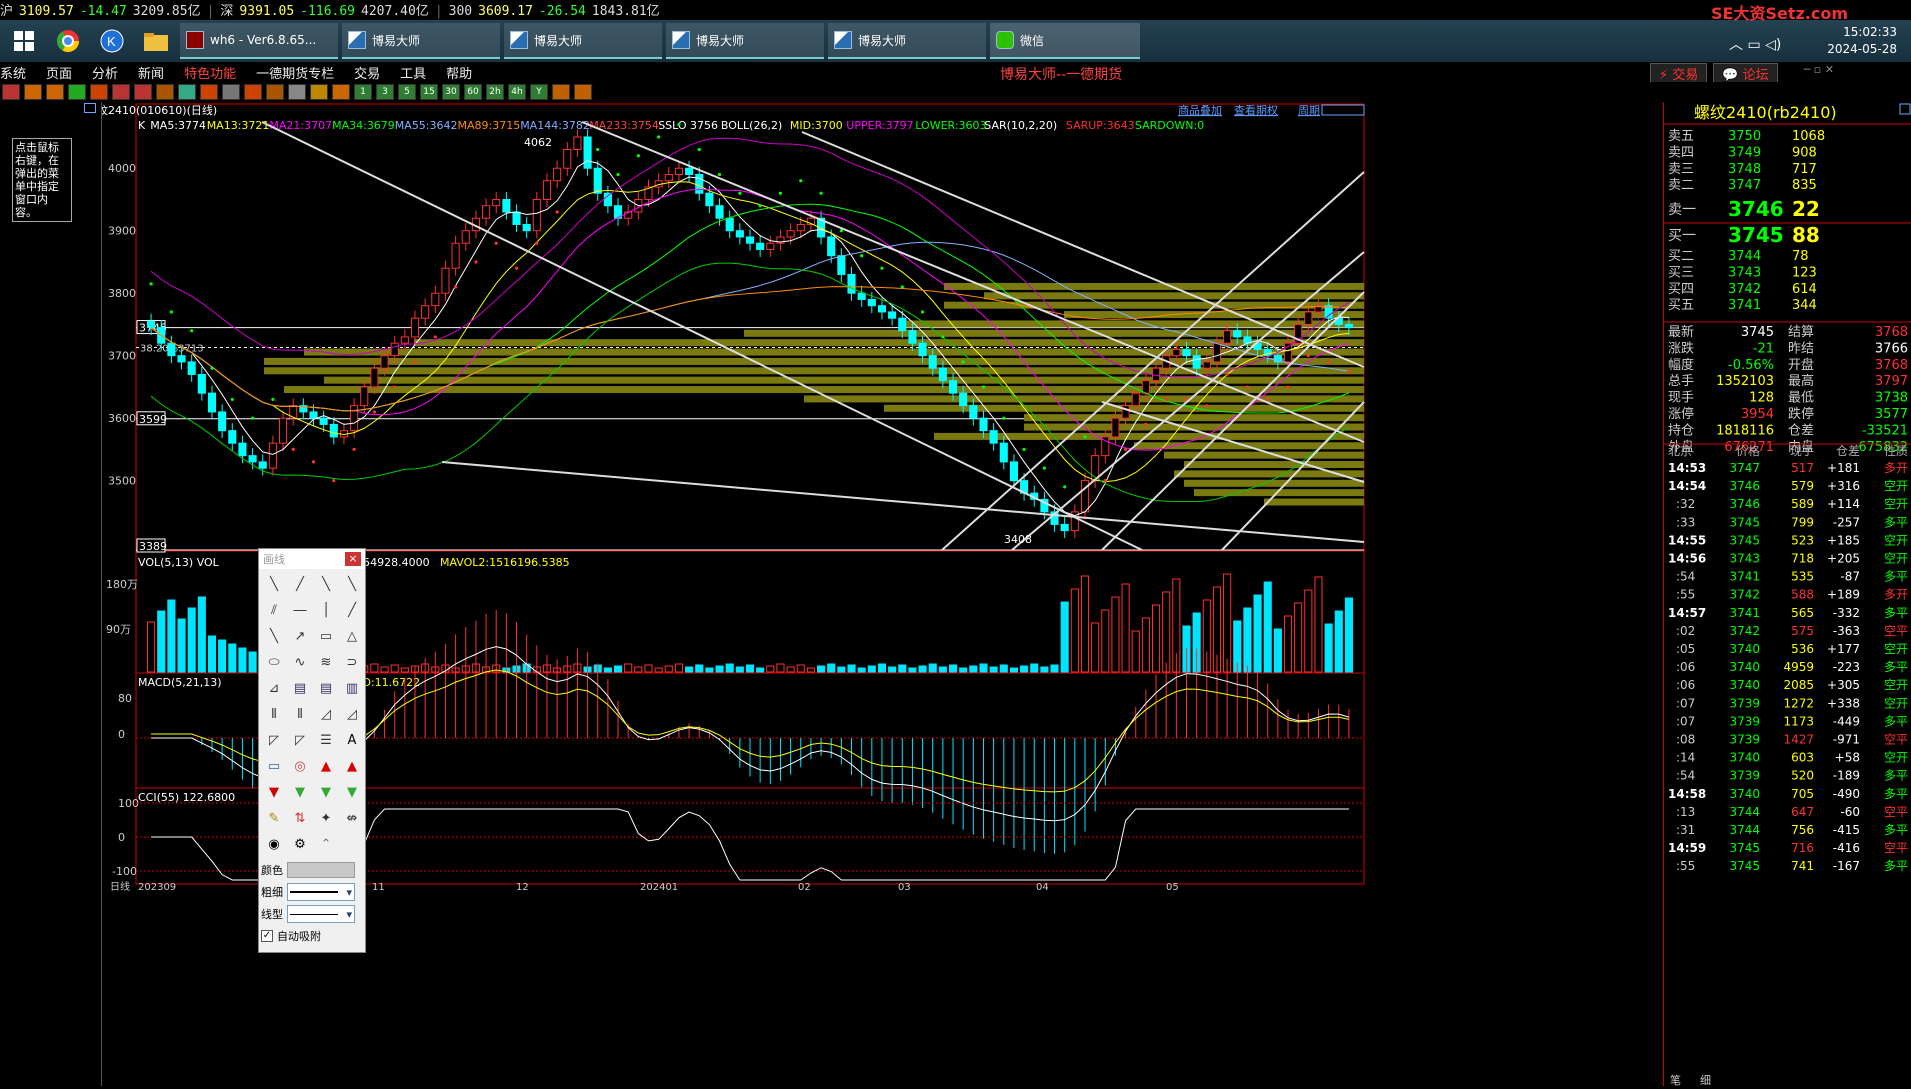 The height and width of the screenshot is (1089, 1911). I want to click on draw-tool-icon: ✦, so click(326, 818).